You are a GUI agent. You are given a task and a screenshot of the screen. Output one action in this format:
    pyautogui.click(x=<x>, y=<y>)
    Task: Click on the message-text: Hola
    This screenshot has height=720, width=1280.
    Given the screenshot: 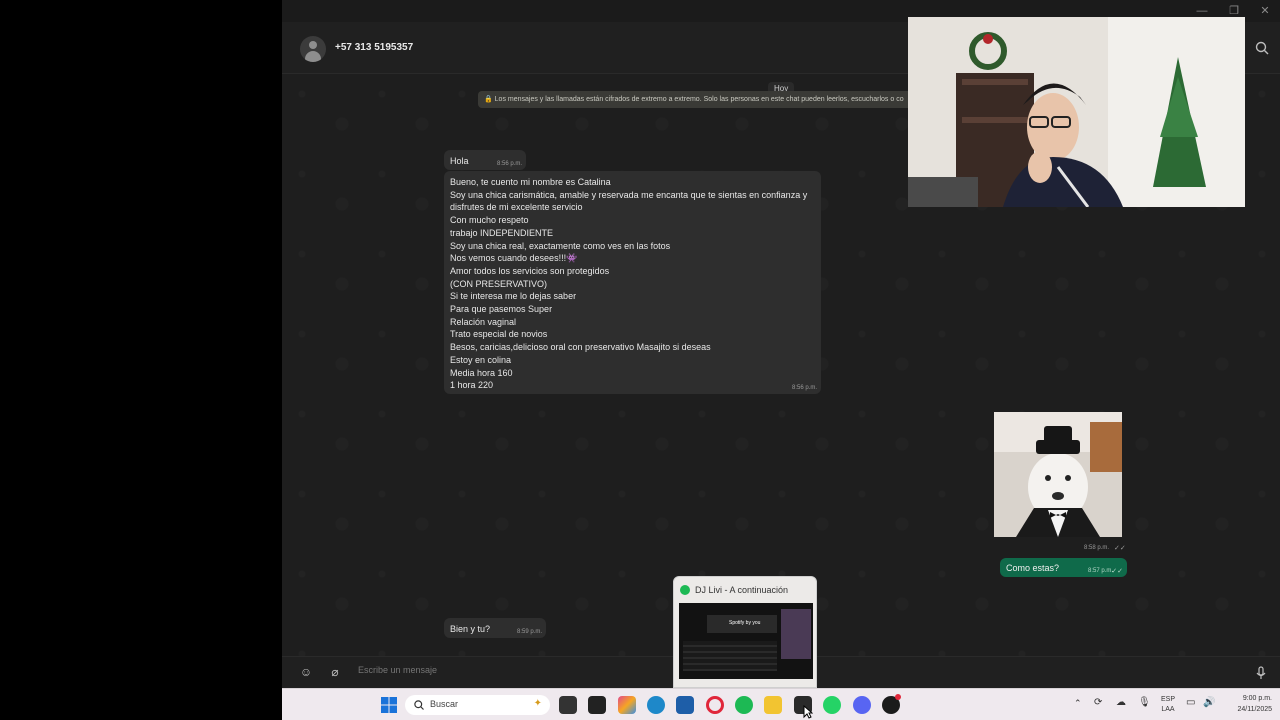 What is the action you would take?
    pyautogui.click(x=459, y=161)
    